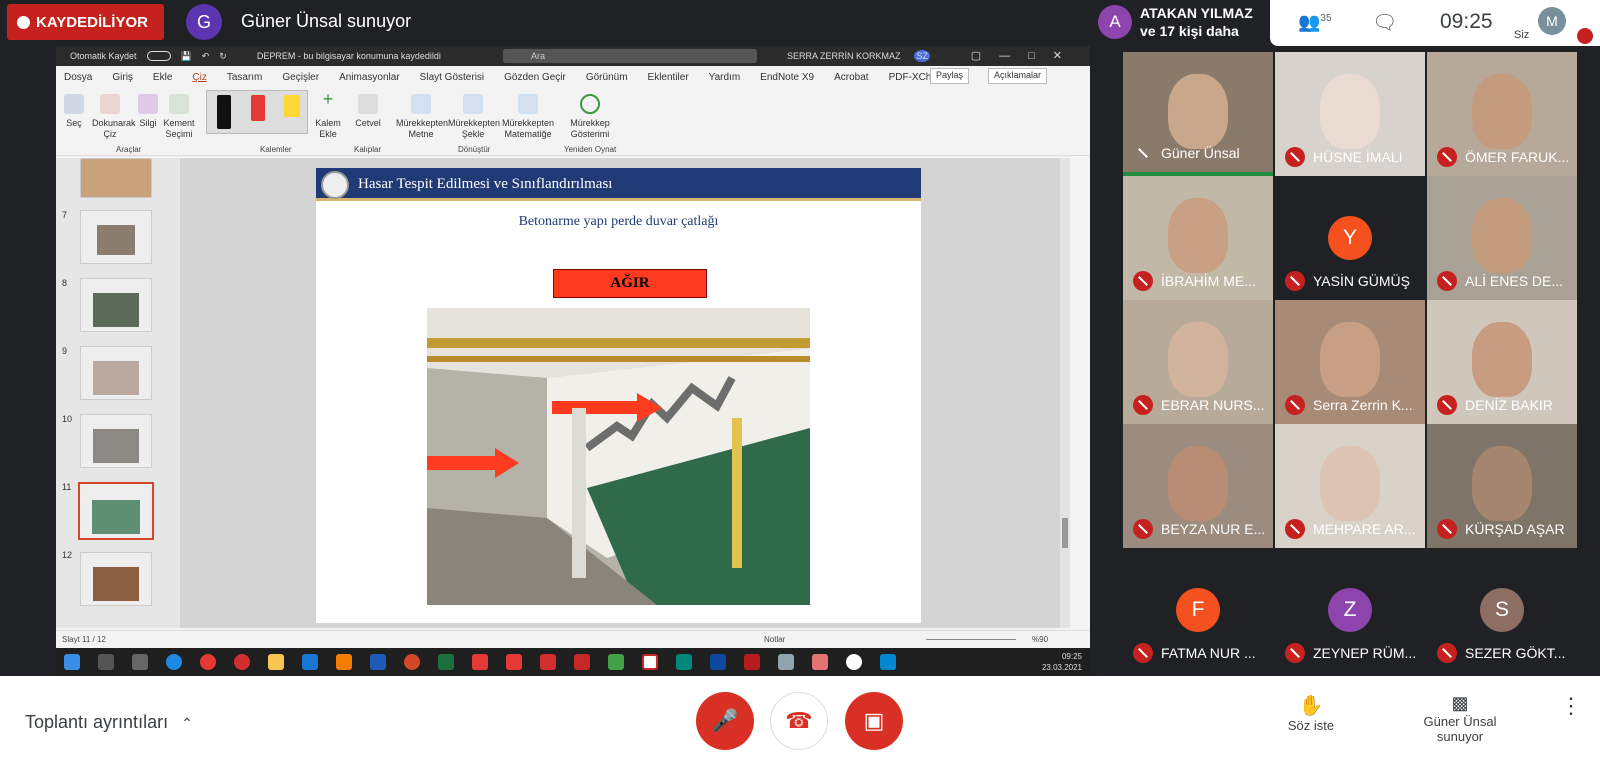 This screenshot has height=774, width=1600. I want to click on opera-icon, so click(242, 662).